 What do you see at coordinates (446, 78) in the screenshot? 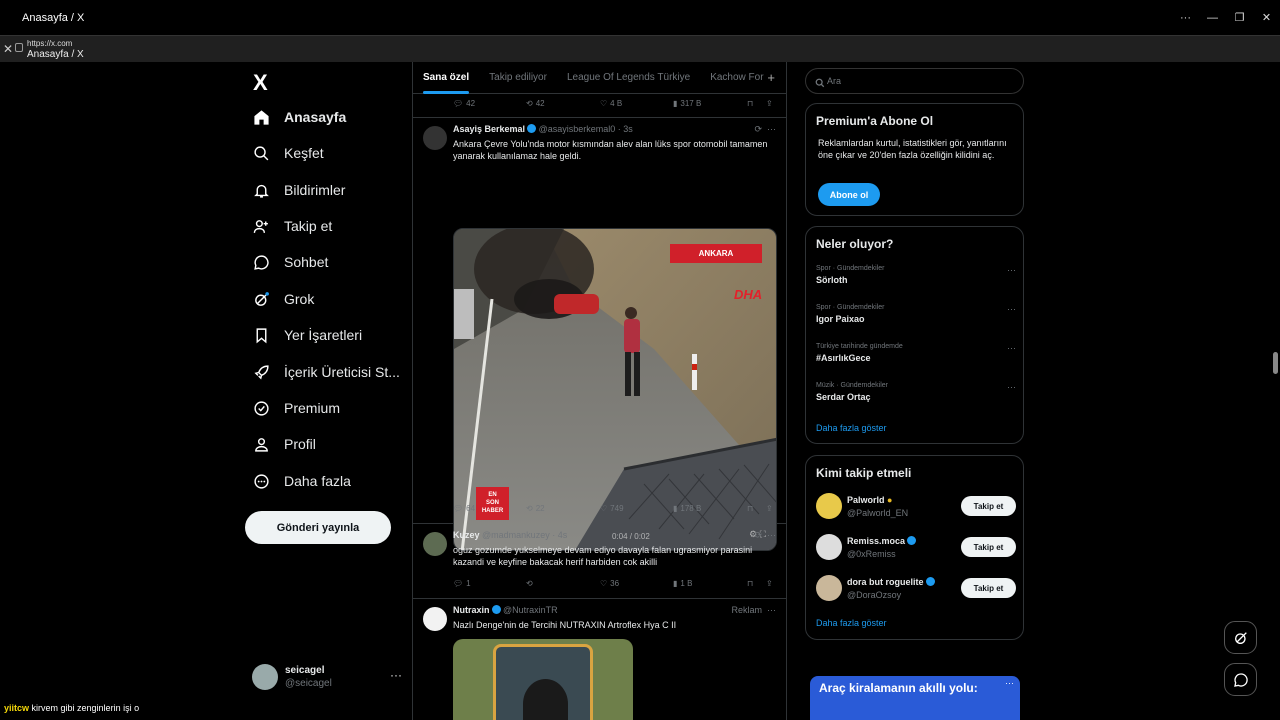
I see `tab-for-you: Sana özel` at bounding box center [446, 78].